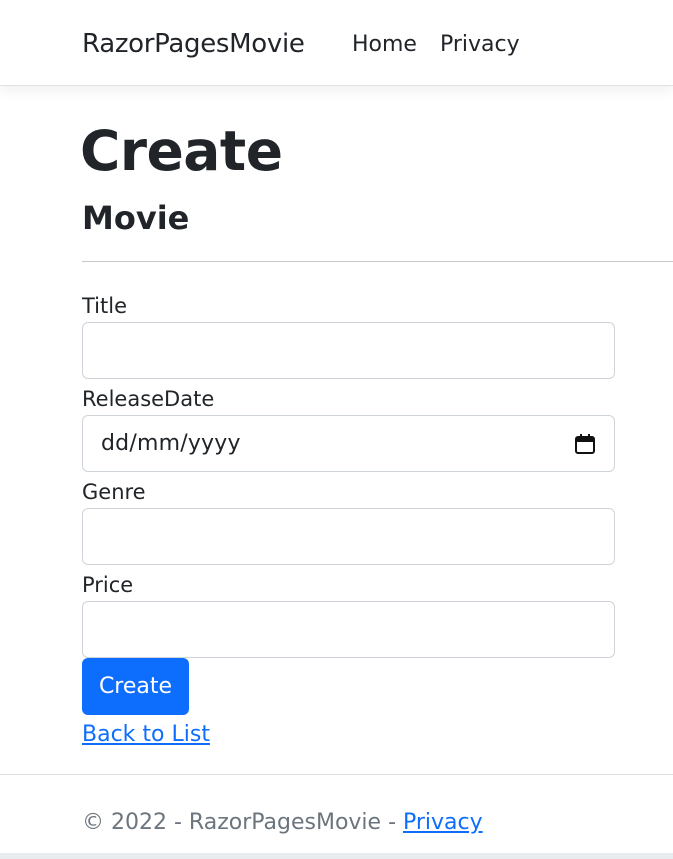 Image resolution: width=673 pixels, height=859 pixels. Describe the element at coordinates (242, 822) in the screenshot. I see `footer-copyright: © 2022 - RazorPagesMovie -` at that location.